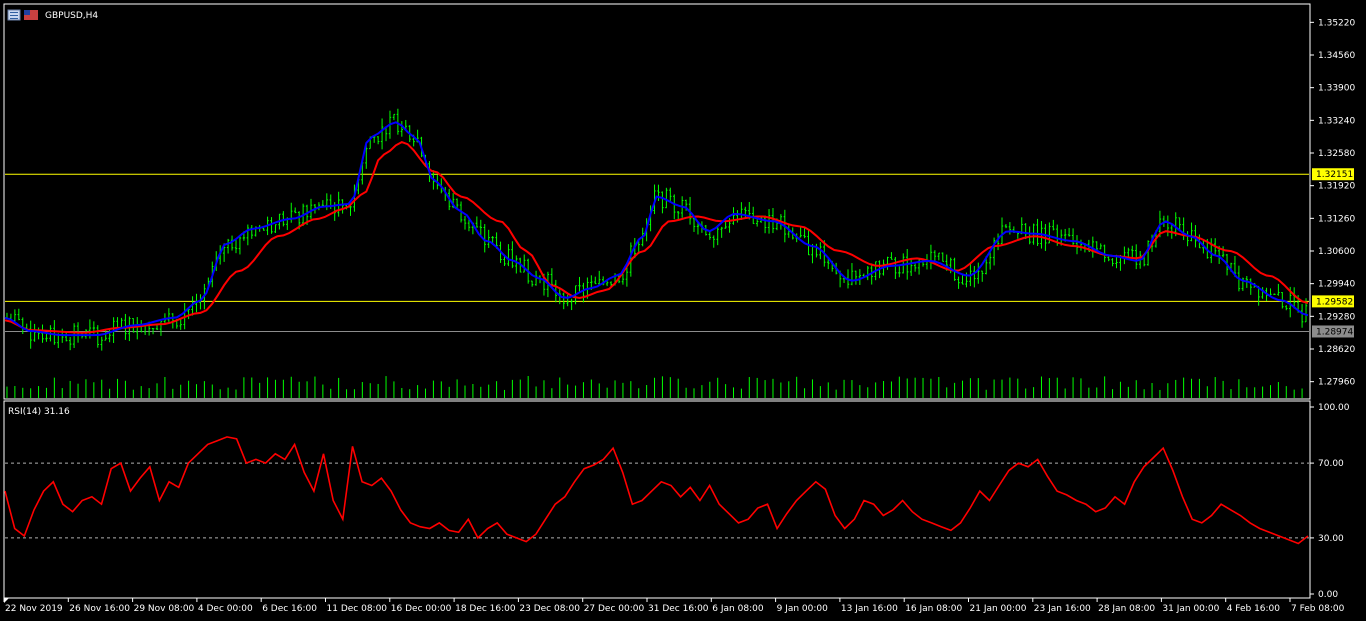  I want to click on time-tick-label: 22 Nov 2019, so click(34, 609).